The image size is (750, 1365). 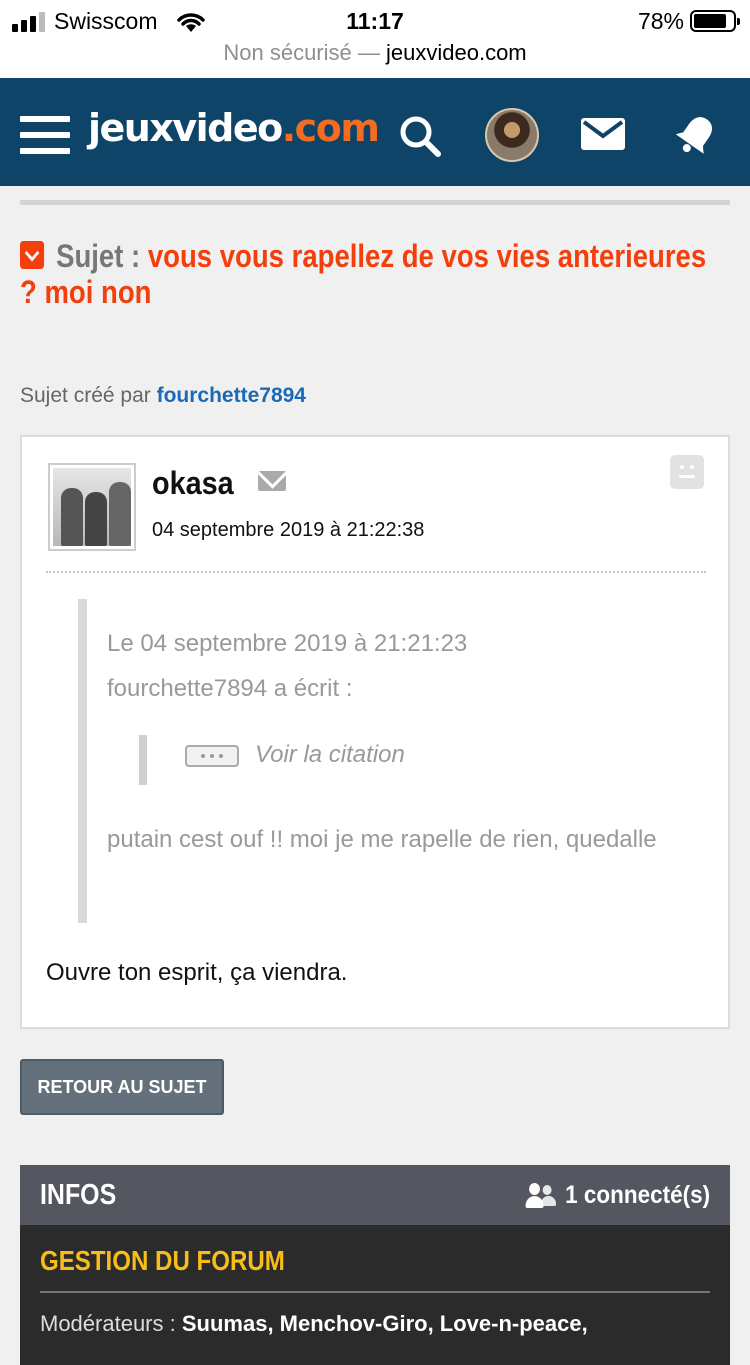 What do you see at coordinates (45, 136) in the screenshot?
I see `menu-icon` at bounding box center [45, 136].